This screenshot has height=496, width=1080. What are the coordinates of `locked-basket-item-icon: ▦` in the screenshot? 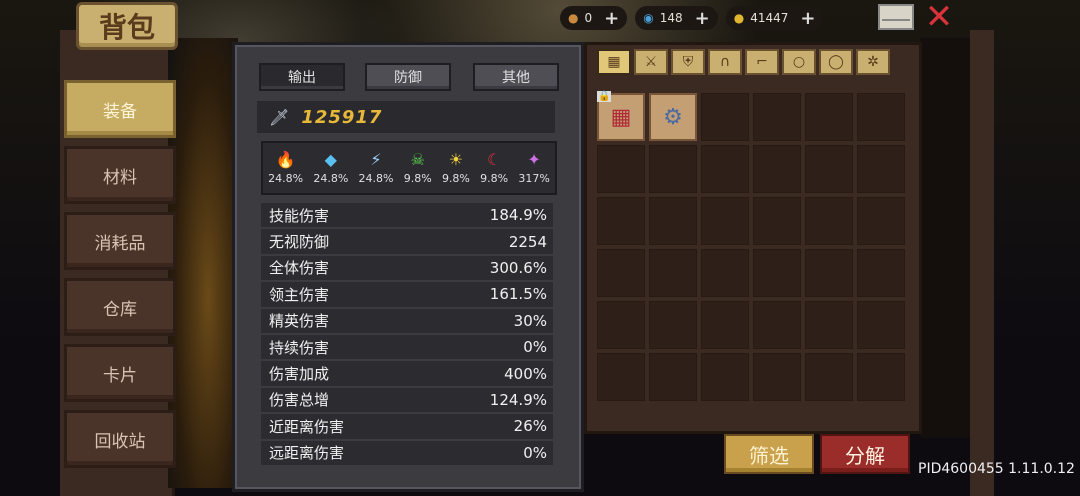 It's located at (621, 117).